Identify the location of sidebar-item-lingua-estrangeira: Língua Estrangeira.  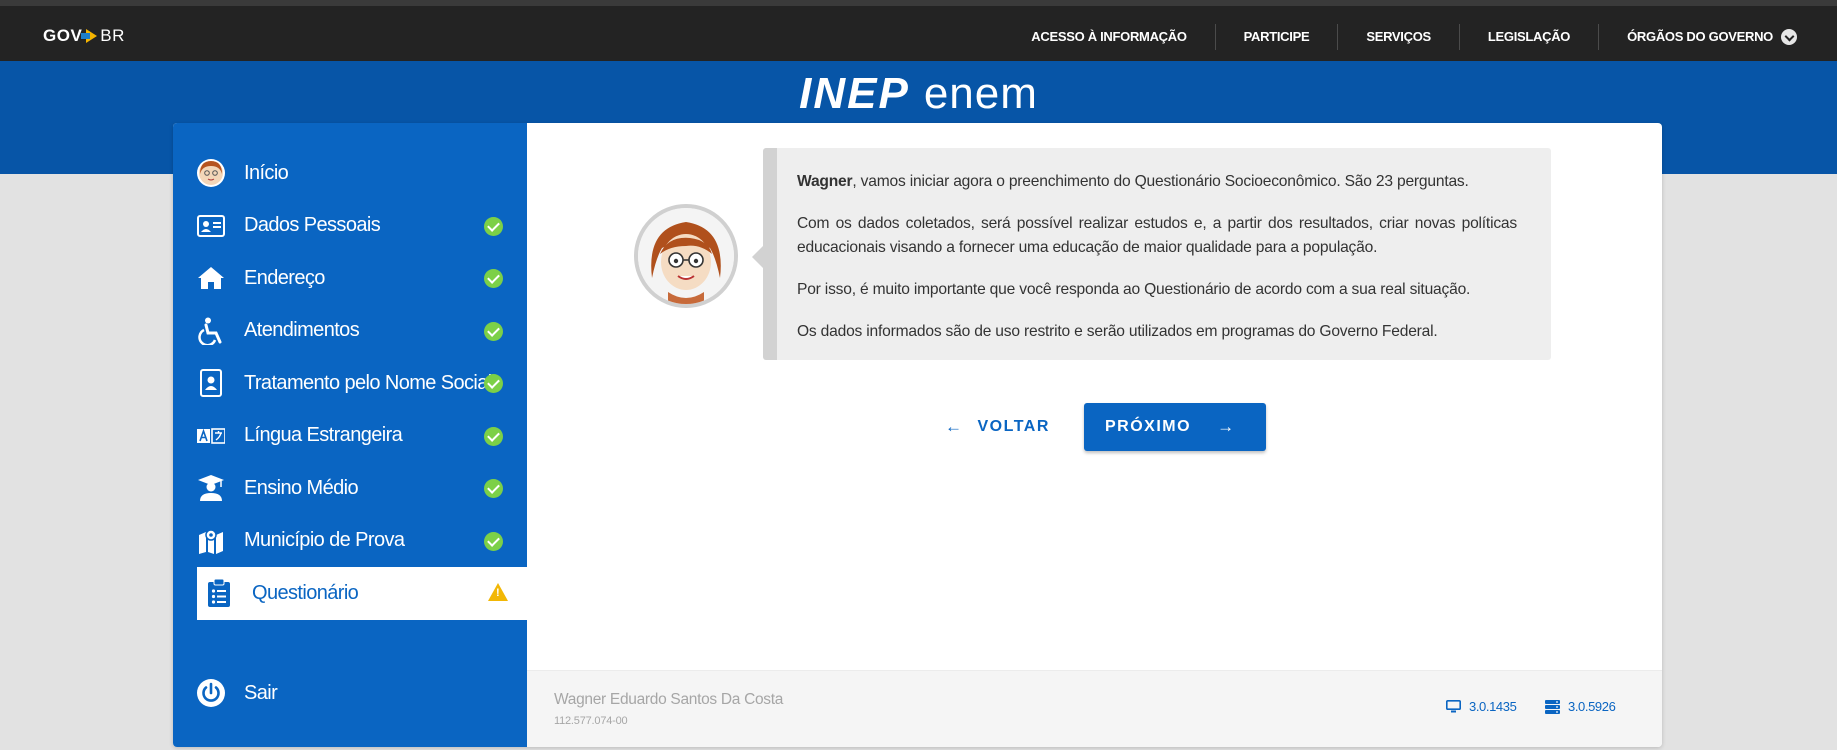
(350, 436).